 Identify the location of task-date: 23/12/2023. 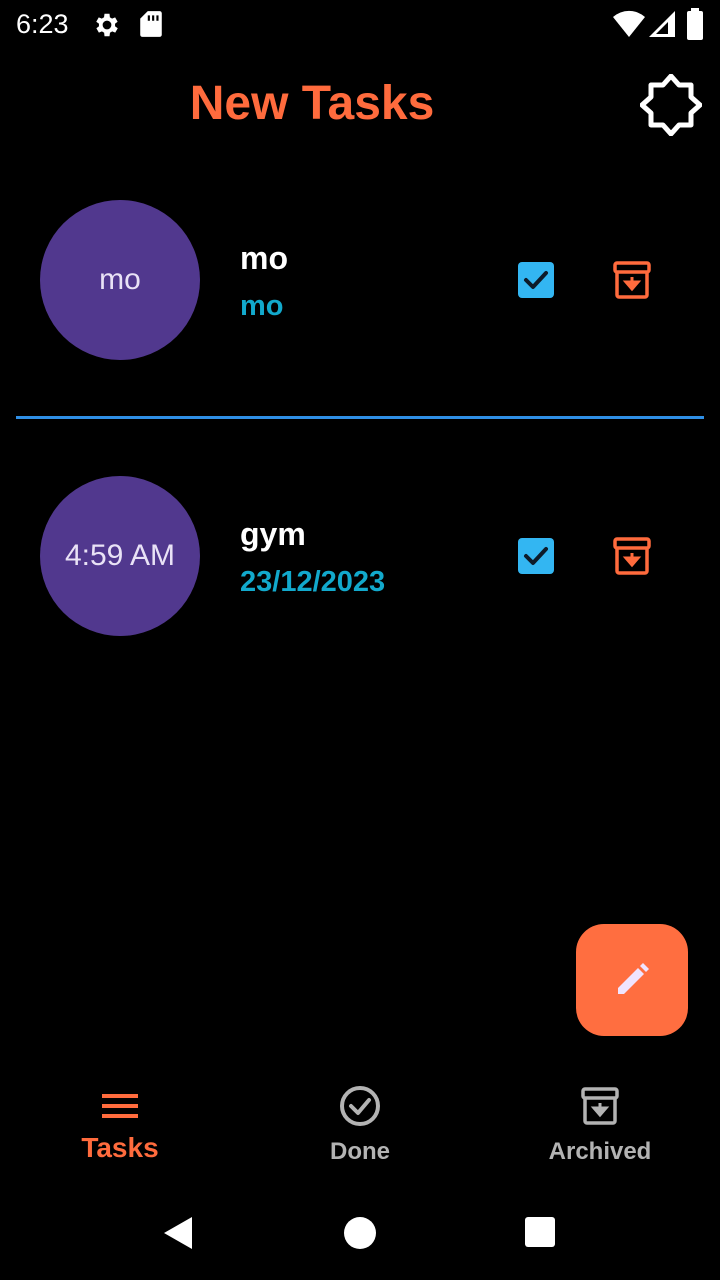
(313, 582).